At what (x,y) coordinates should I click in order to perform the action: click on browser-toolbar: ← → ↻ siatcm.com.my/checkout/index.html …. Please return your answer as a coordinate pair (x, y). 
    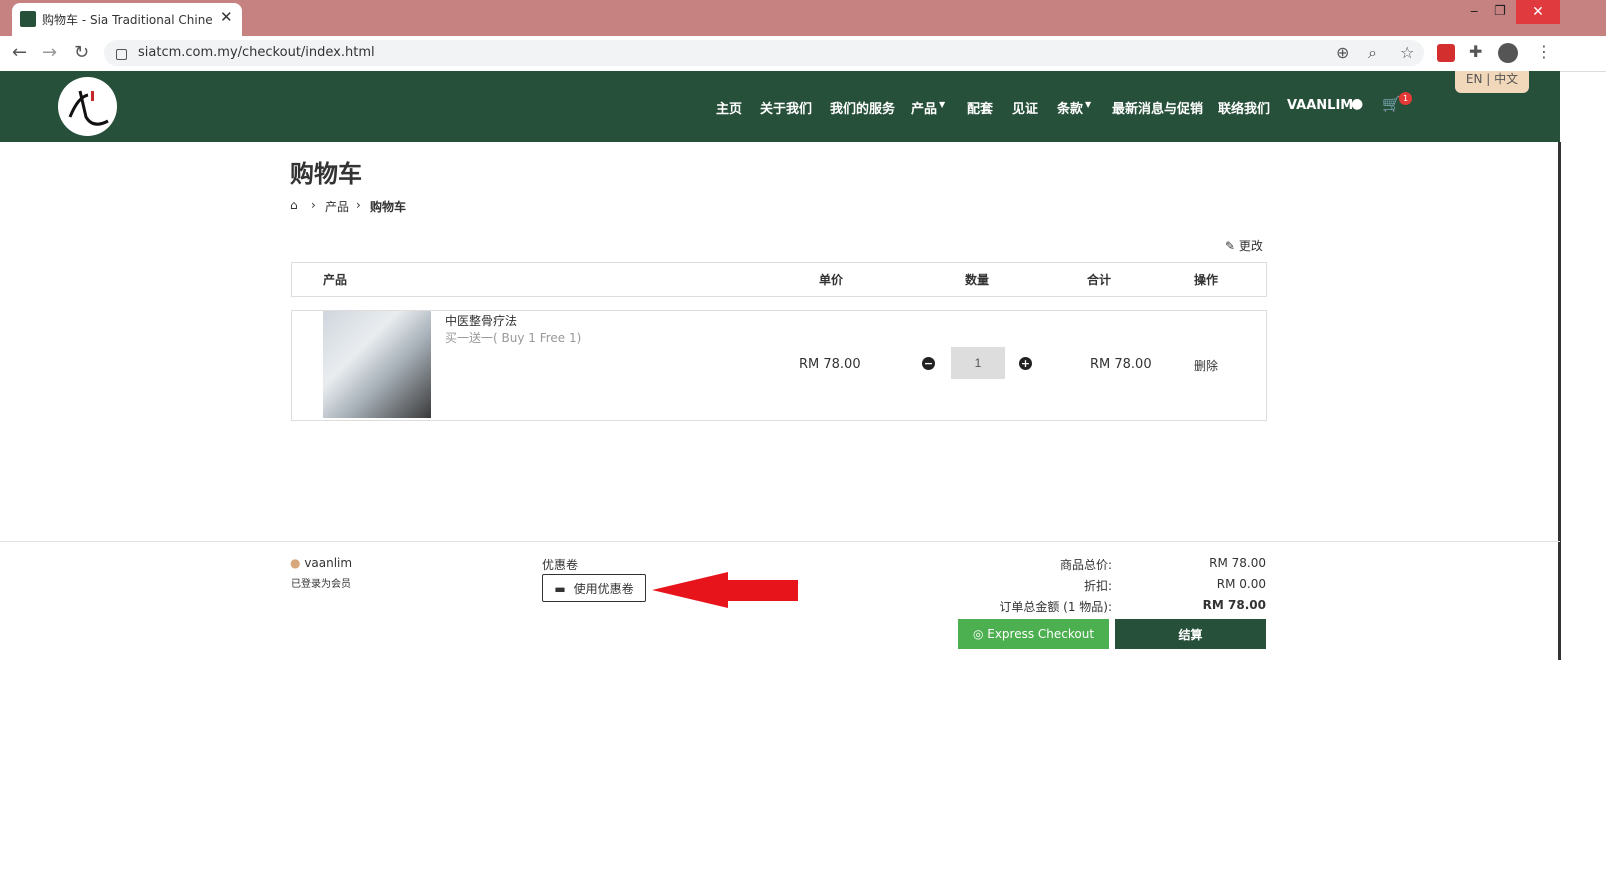
    Looking at the image, I should click on (803, 54).